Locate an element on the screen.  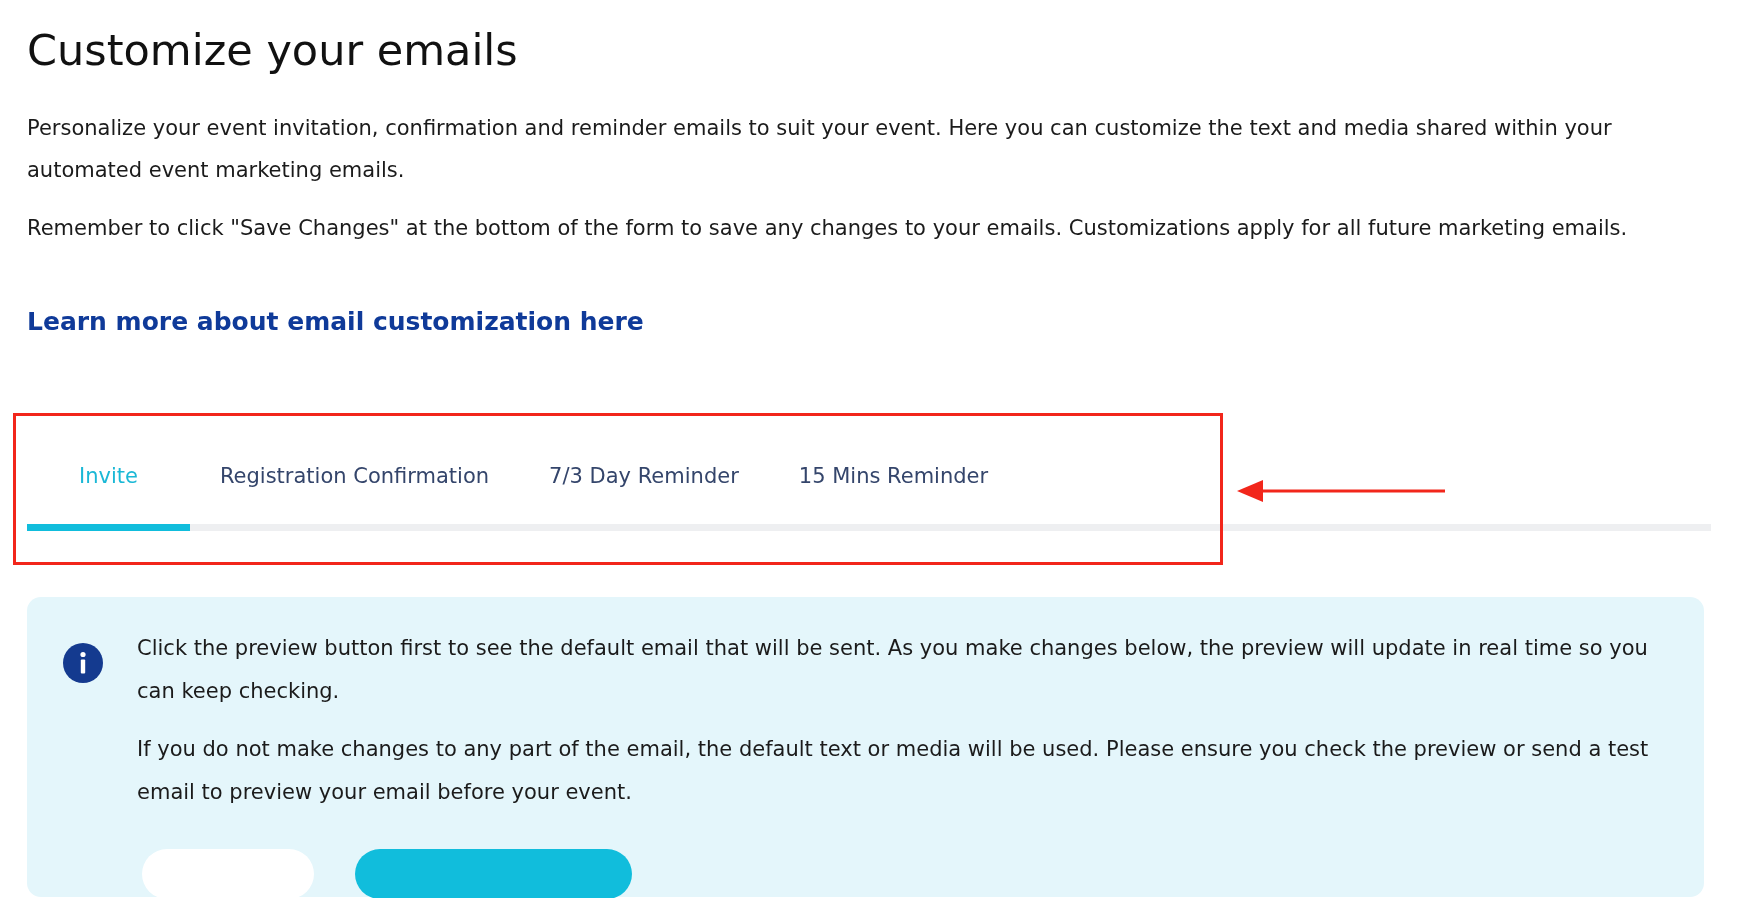
page-title: Customize your emails is located at coordinates (273, 50).